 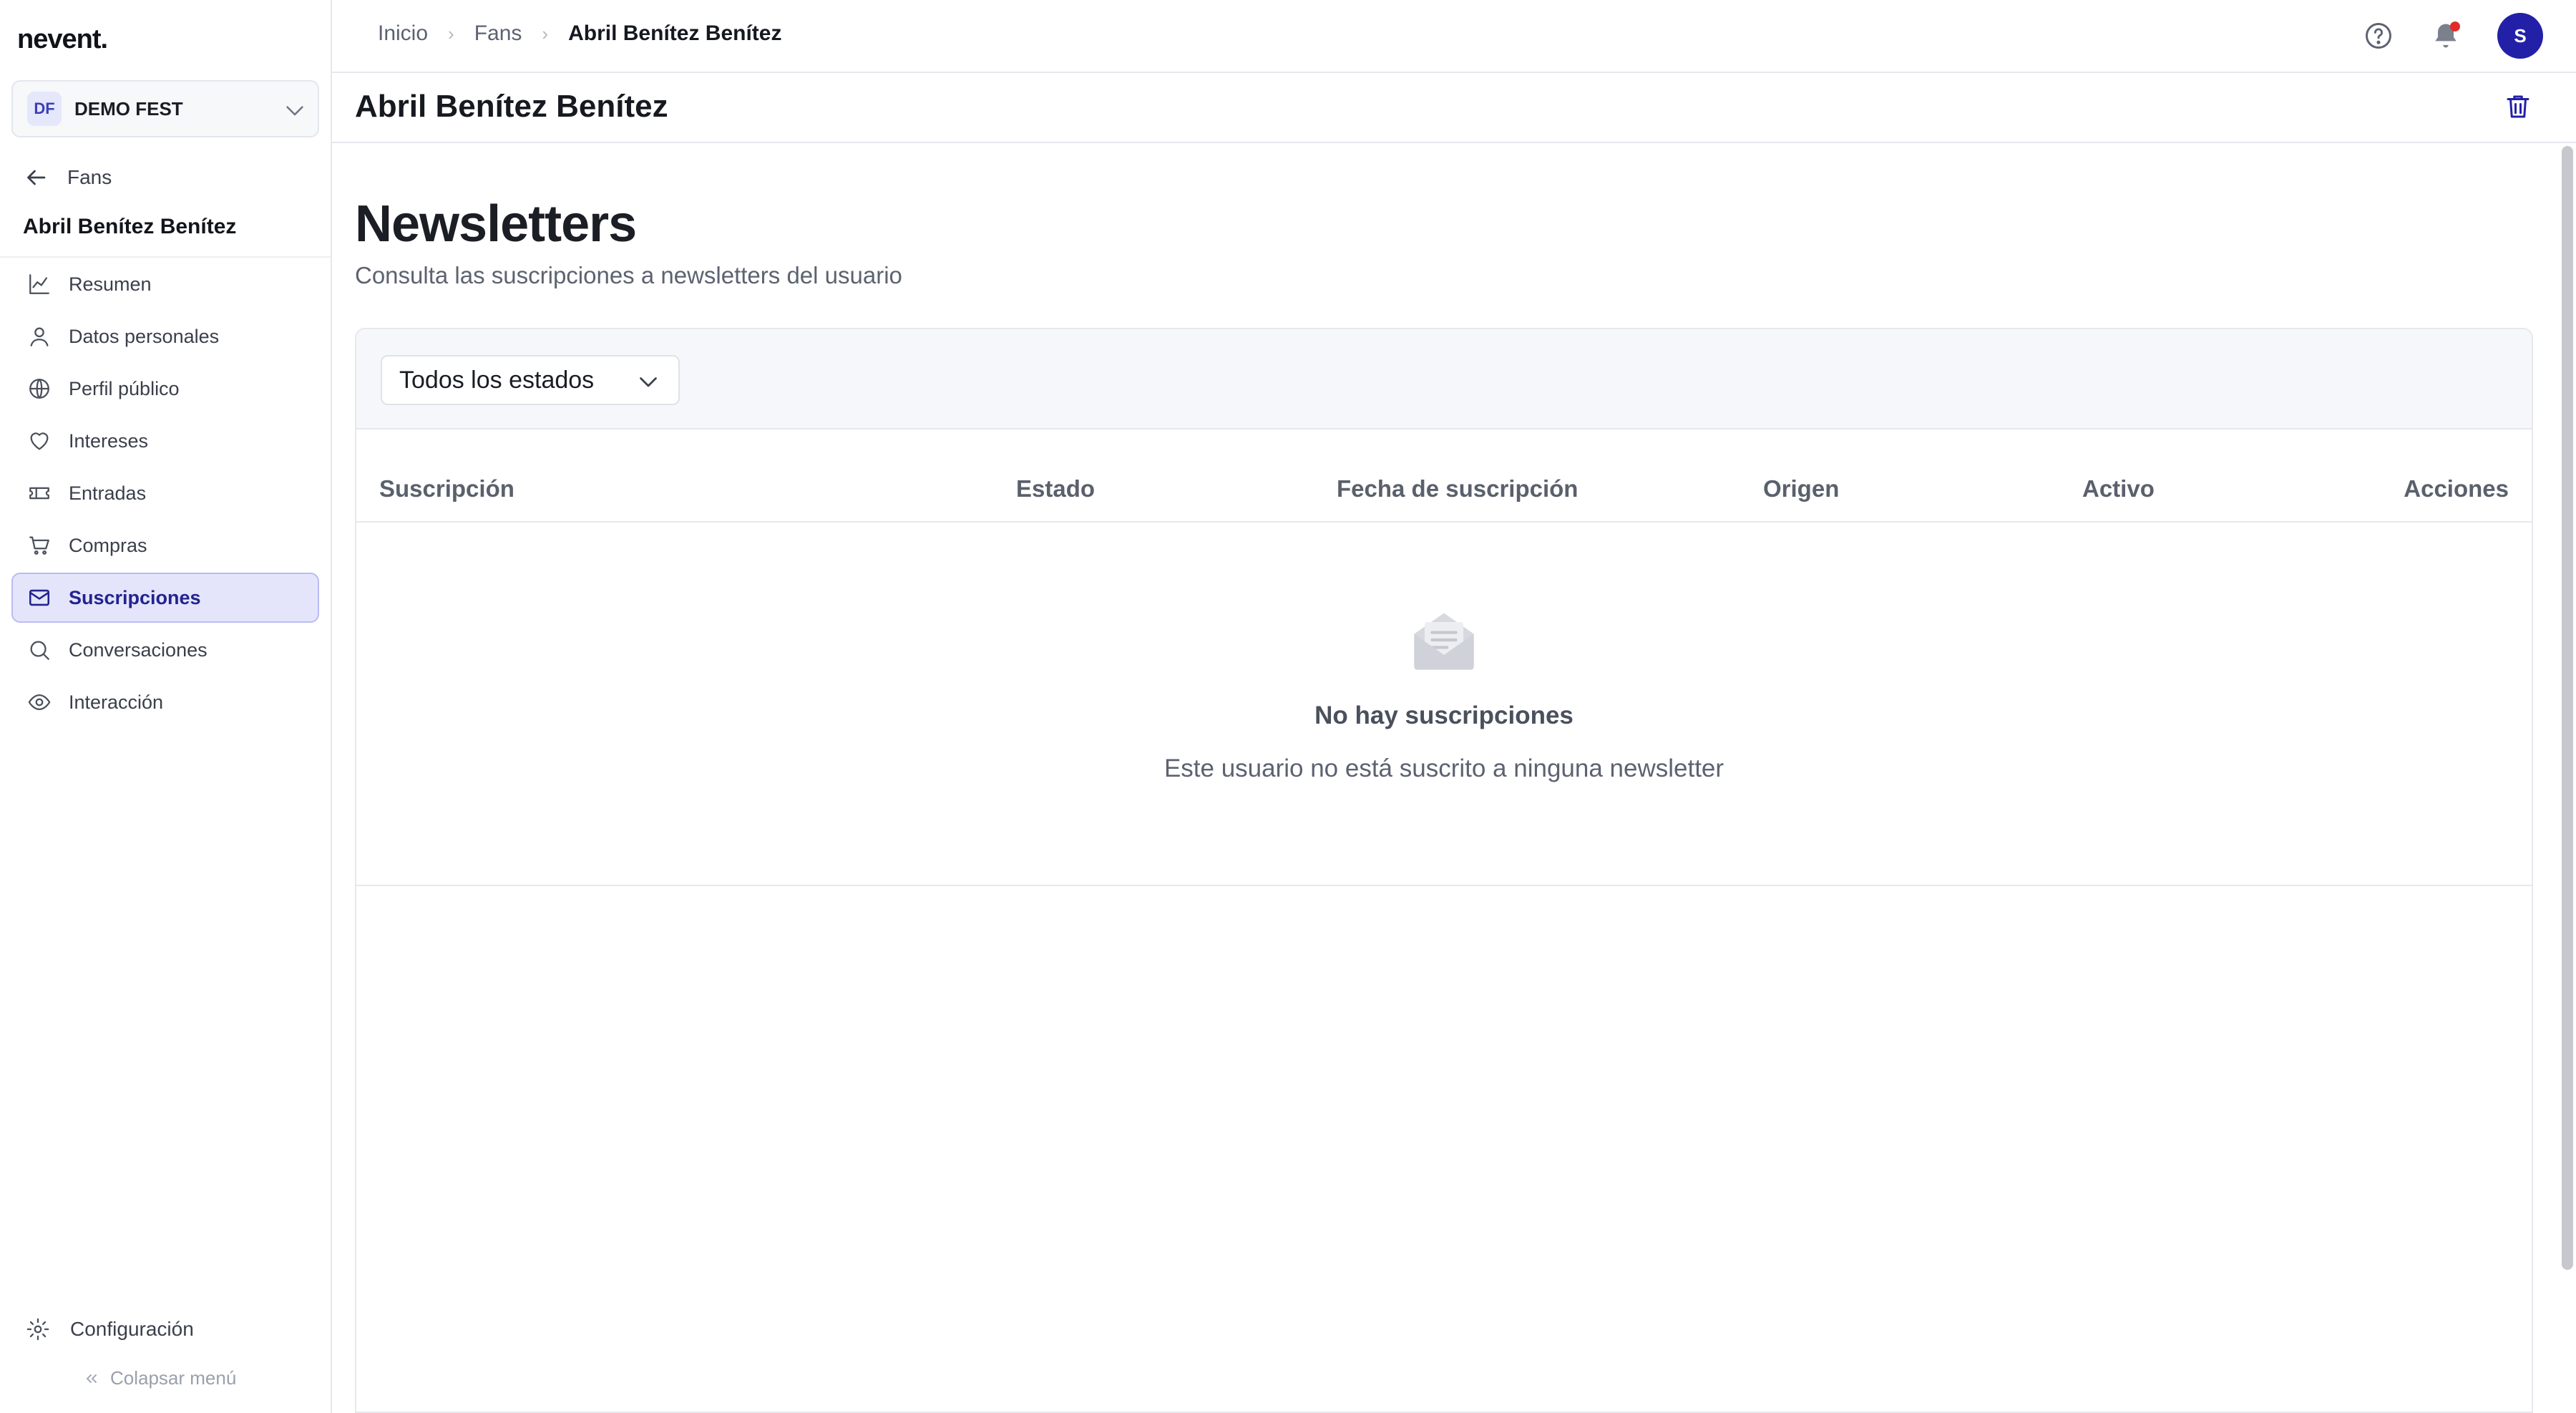 I want to click on page-header: Abril Benítez Benítez, so click(x=1454, y=108).